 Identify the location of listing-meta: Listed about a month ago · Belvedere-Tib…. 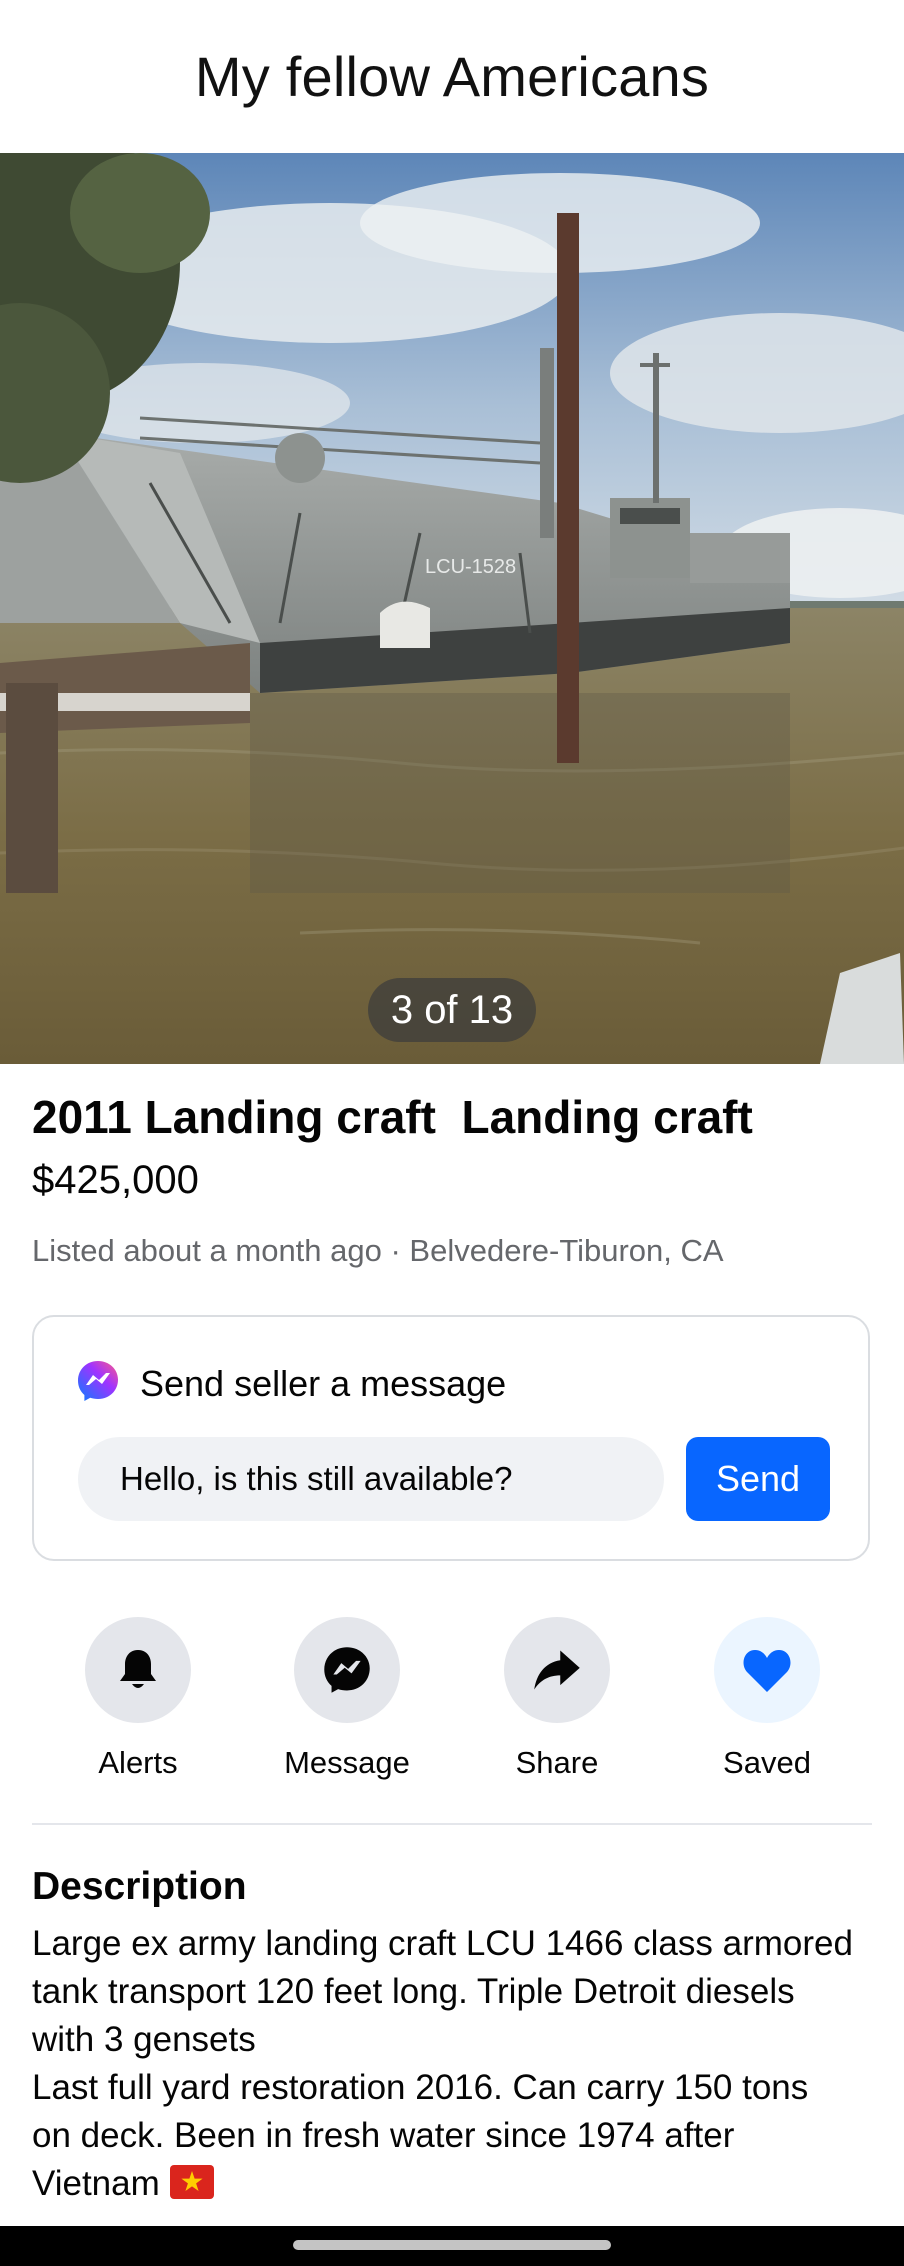
(378, 1250).